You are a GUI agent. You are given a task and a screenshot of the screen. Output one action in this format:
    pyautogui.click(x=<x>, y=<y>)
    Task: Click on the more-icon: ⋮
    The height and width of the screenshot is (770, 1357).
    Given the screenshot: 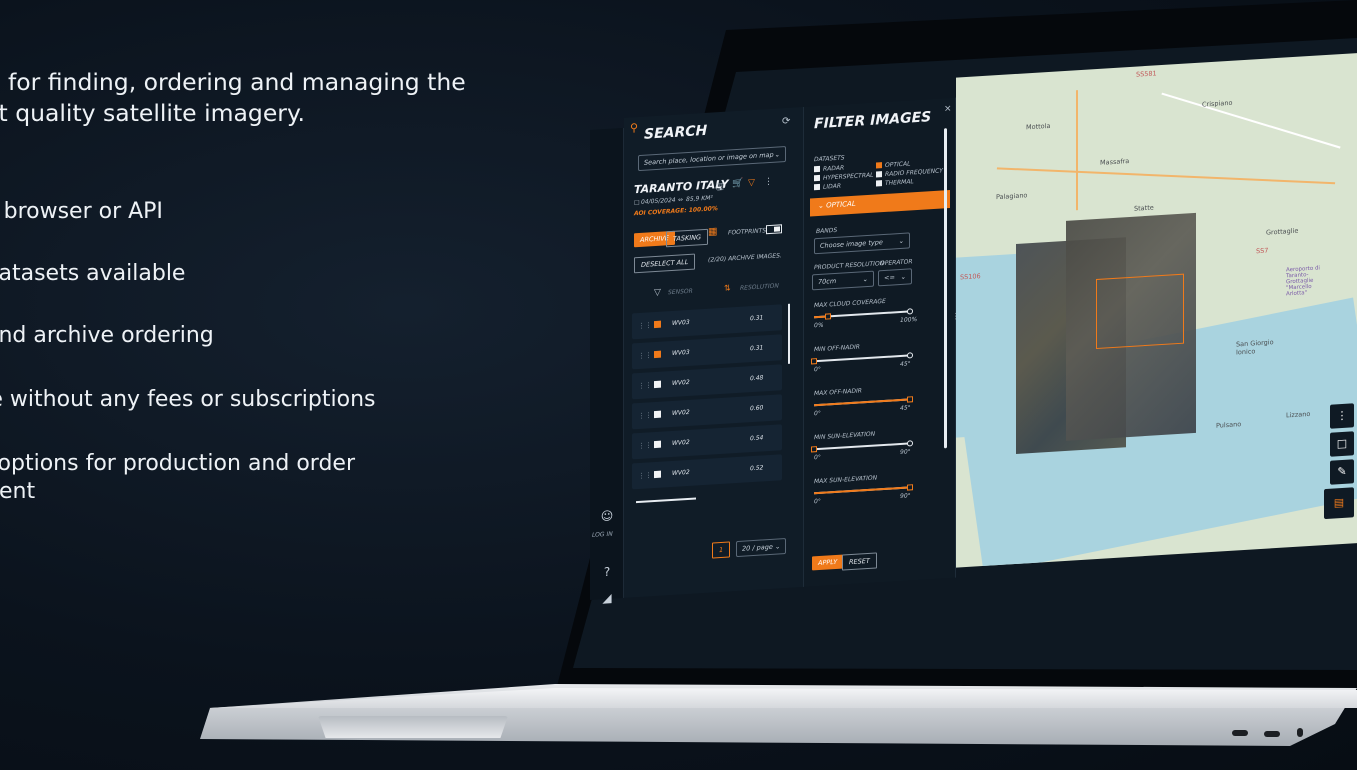 What is the action you would take?
    pyautogui.click(x=768, y=182)
    